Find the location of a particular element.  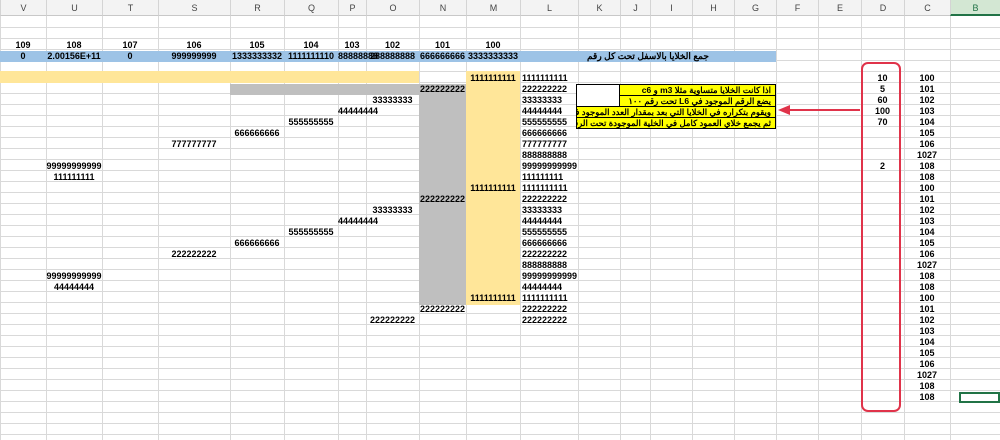

sum-value-cell: 288888888 is located at coordinates (392, 56).